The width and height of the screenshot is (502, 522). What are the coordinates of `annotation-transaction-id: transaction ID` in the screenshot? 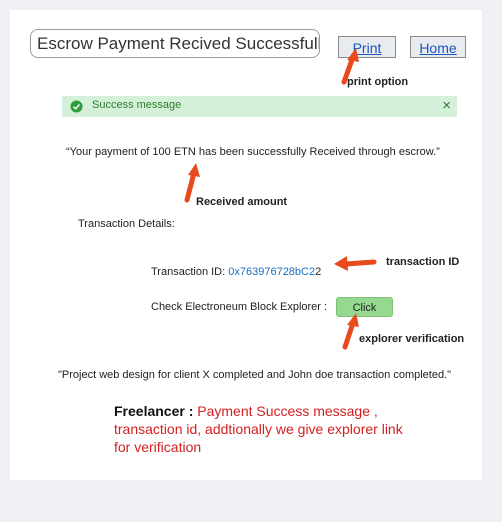 It's located at (423, 262).